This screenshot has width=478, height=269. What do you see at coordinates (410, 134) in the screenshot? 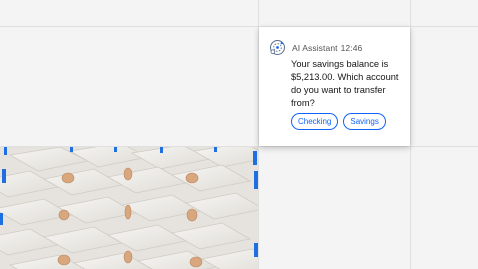
I see `grid-divider` at bounding box center [410, 134].